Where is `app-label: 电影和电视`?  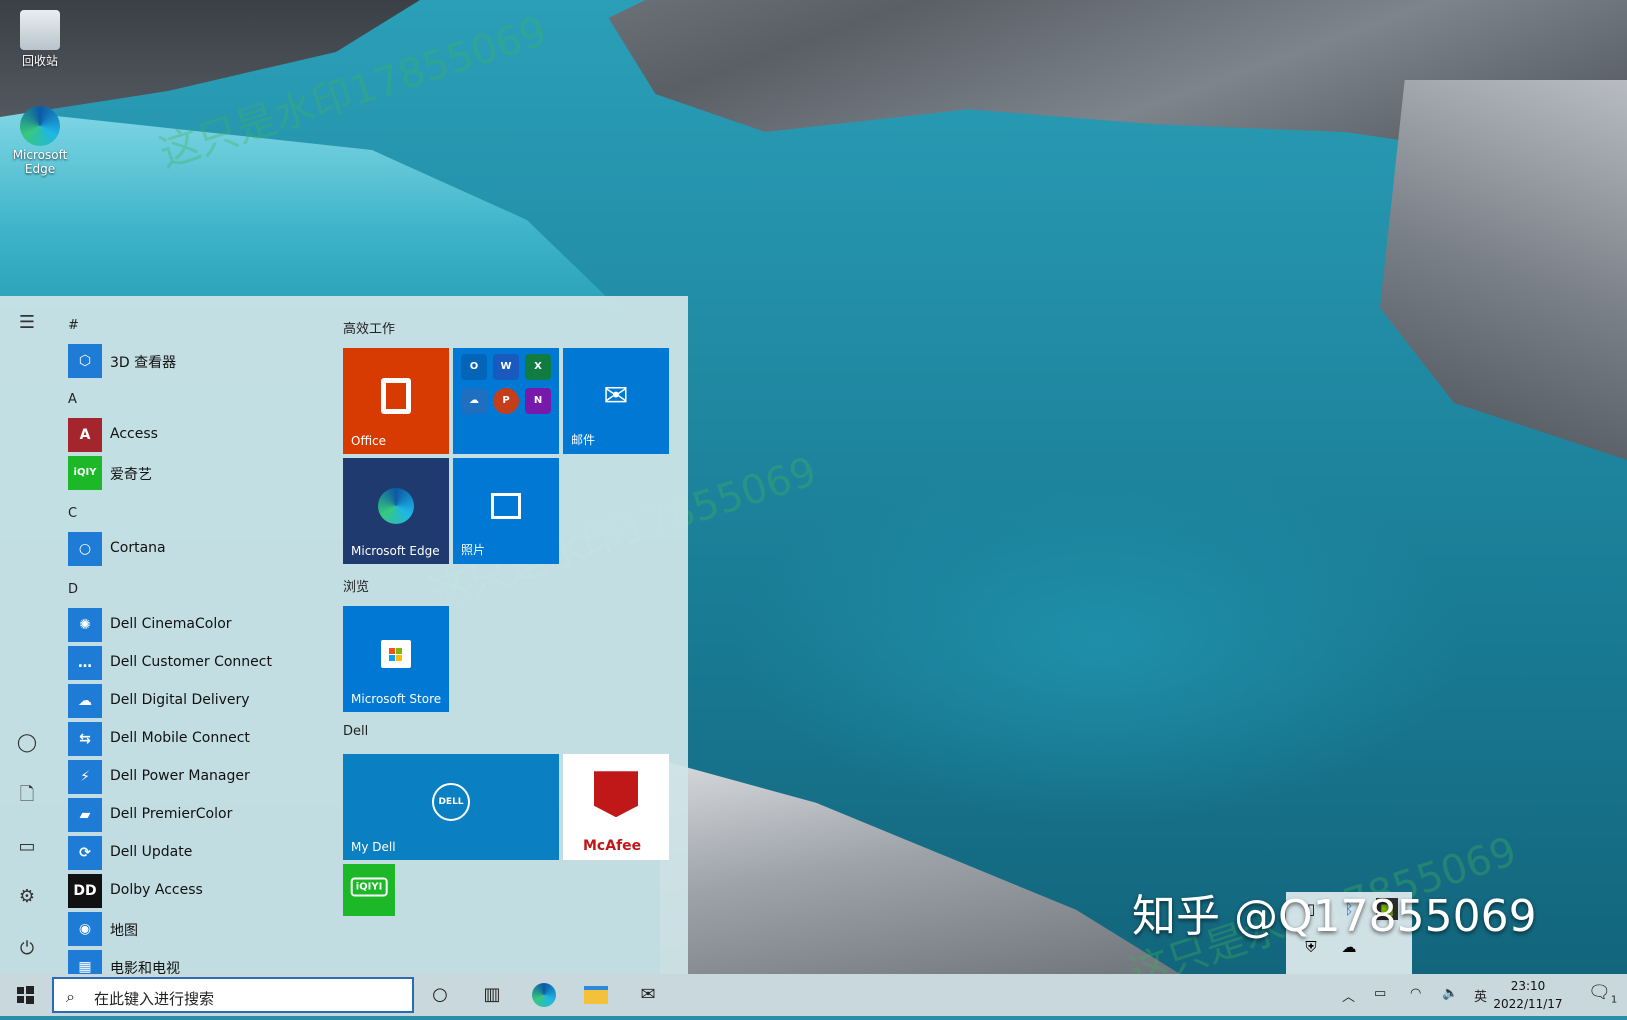 app-label: 电影和电视 is located at coordinates (145, 967).